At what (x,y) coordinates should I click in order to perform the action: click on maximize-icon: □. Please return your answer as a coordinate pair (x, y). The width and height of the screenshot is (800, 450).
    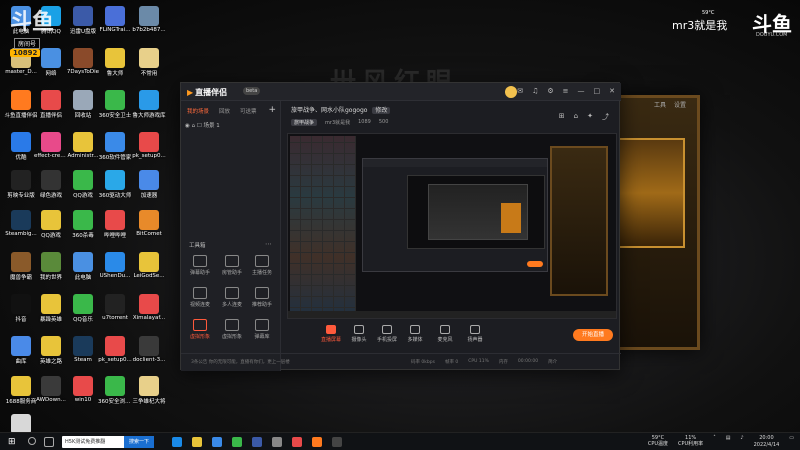
    Looking at the image, I should click on (597, 91).